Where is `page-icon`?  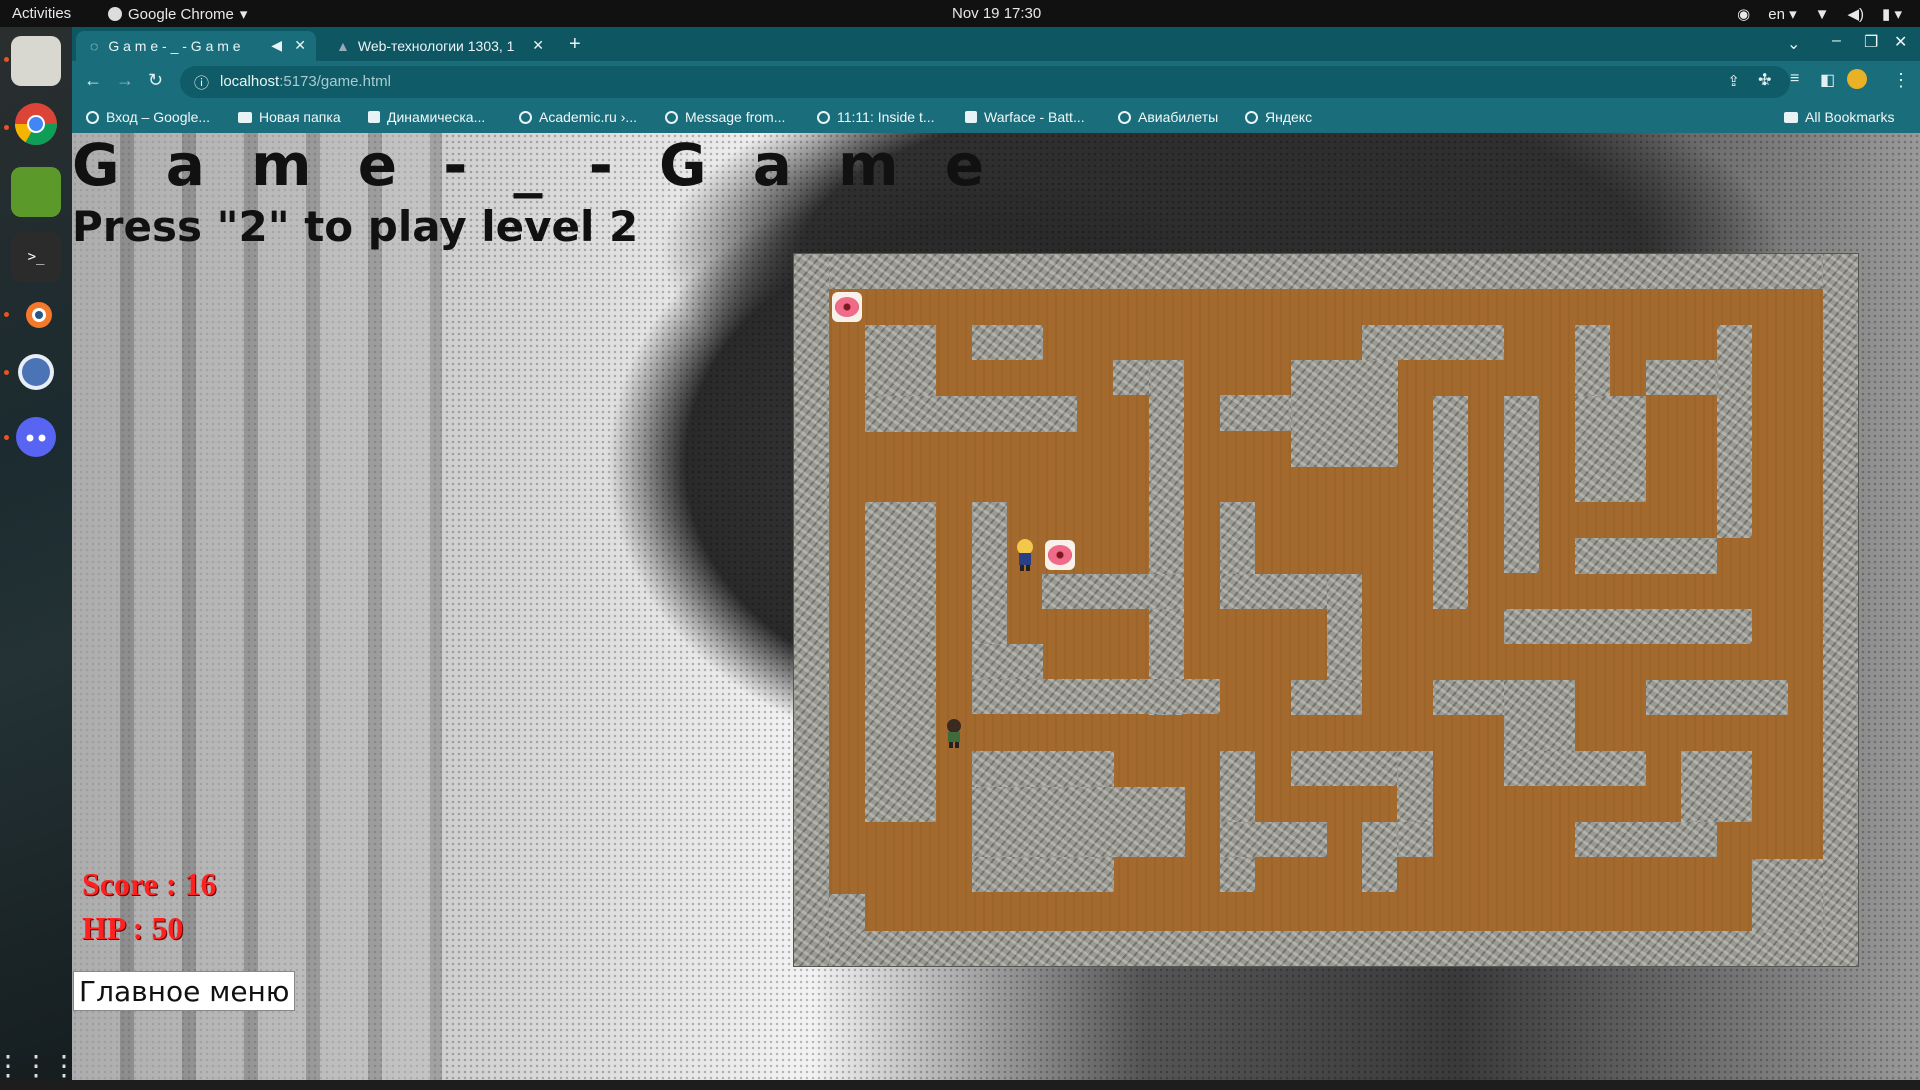 page-icon is located at coordinates (374, 117).